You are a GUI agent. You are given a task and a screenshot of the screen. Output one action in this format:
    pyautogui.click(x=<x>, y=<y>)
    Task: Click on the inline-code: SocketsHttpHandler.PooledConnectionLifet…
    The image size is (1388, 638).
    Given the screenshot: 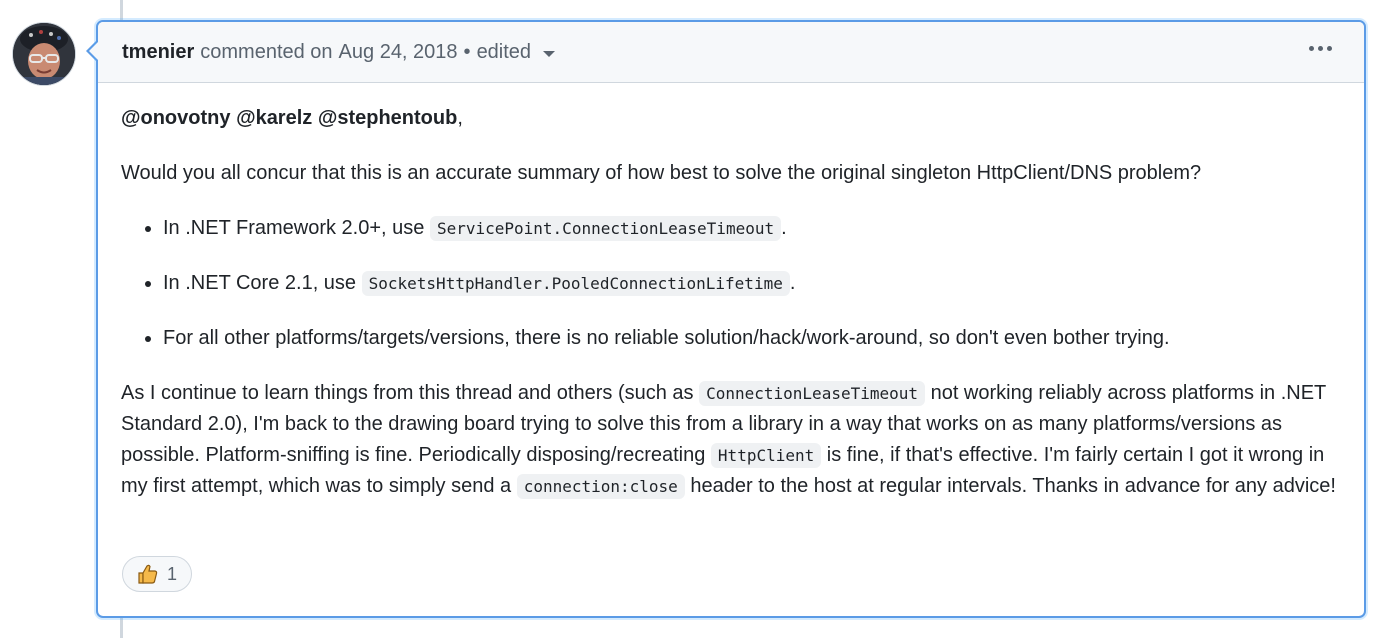 What is the action you would take?
    pyautogui.click(x=575, y=283)
    